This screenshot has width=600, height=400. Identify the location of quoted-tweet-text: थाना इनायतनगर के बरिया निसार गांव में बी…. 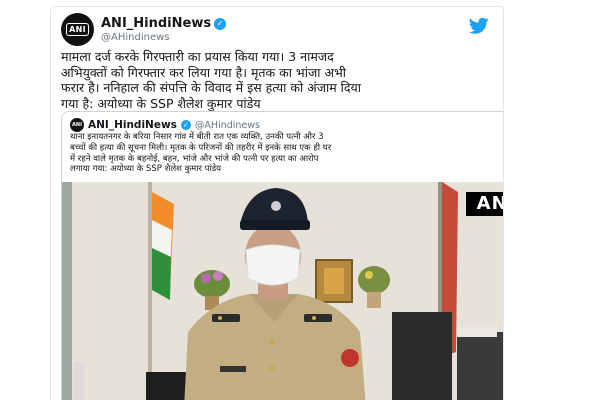
(201, 153).